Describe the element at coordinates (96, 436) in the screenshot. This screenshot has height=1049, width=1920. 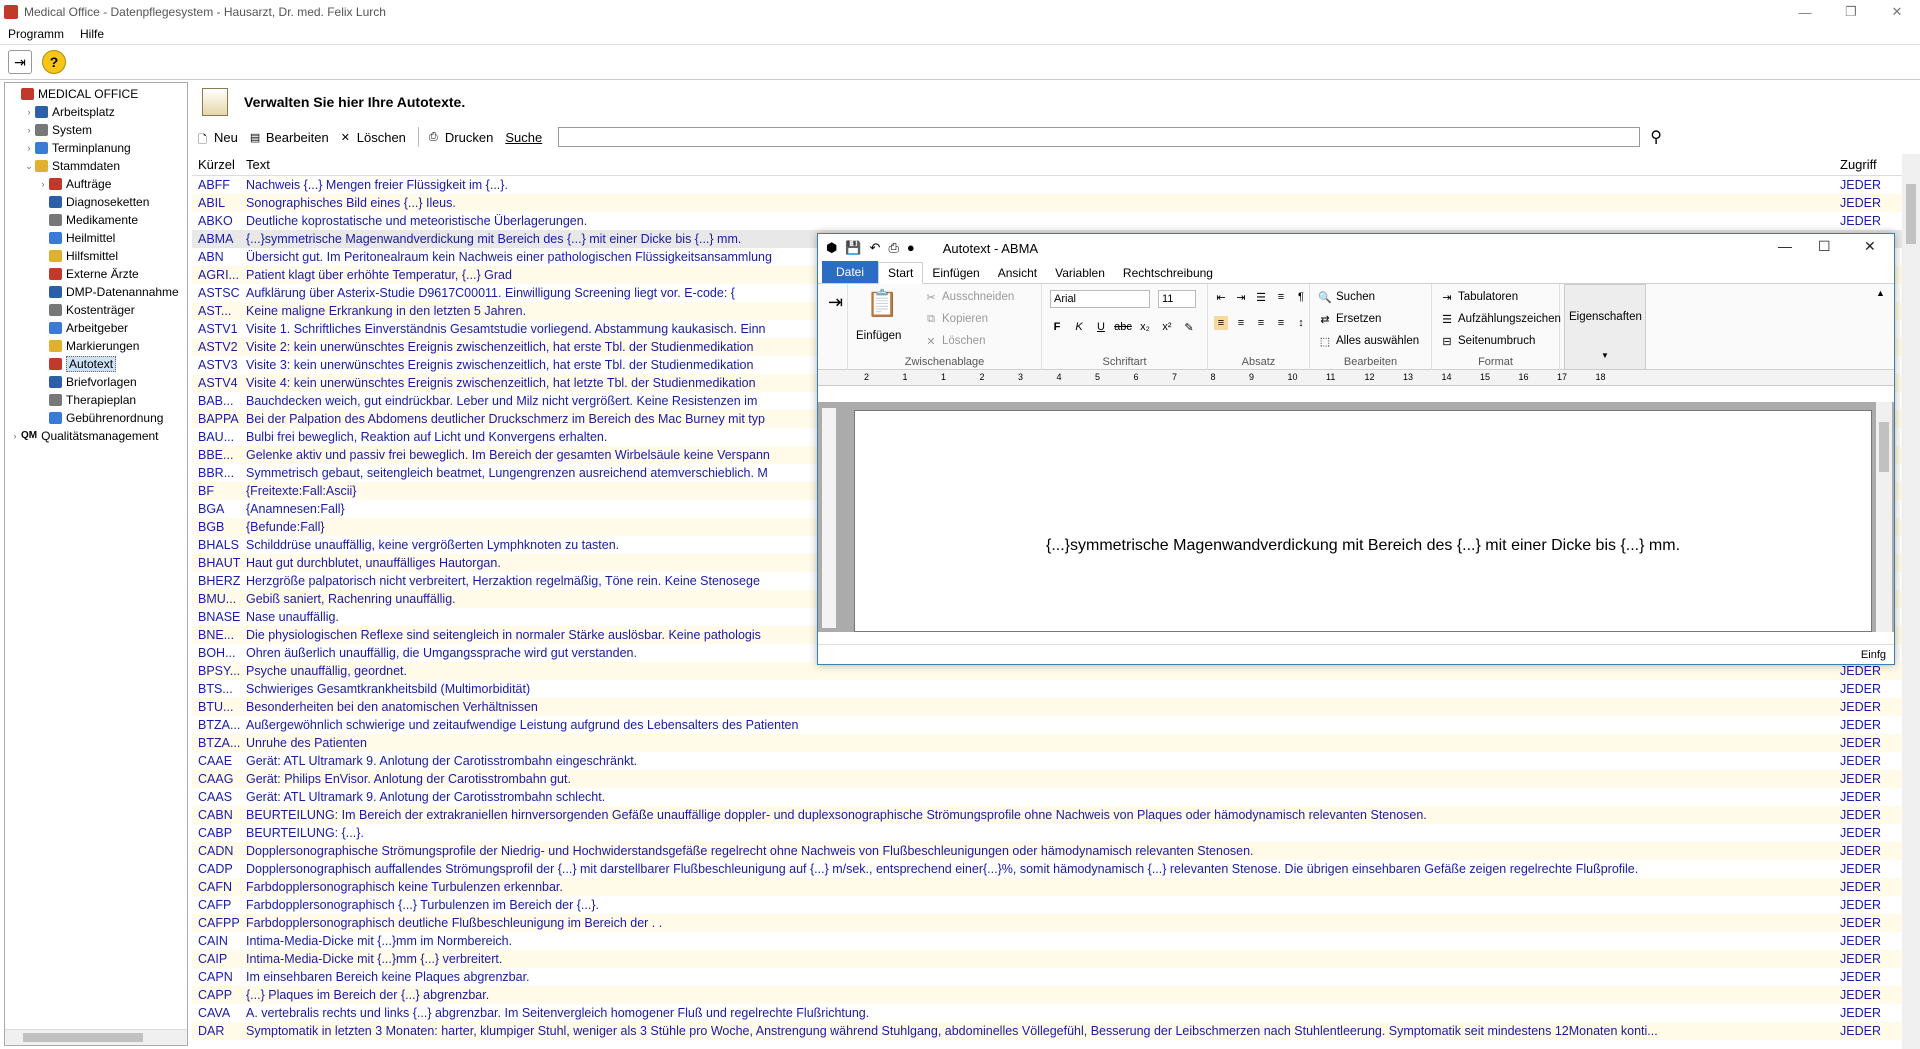
I see `tree-item-20: › QM Qualitätsmanagement` at that location.